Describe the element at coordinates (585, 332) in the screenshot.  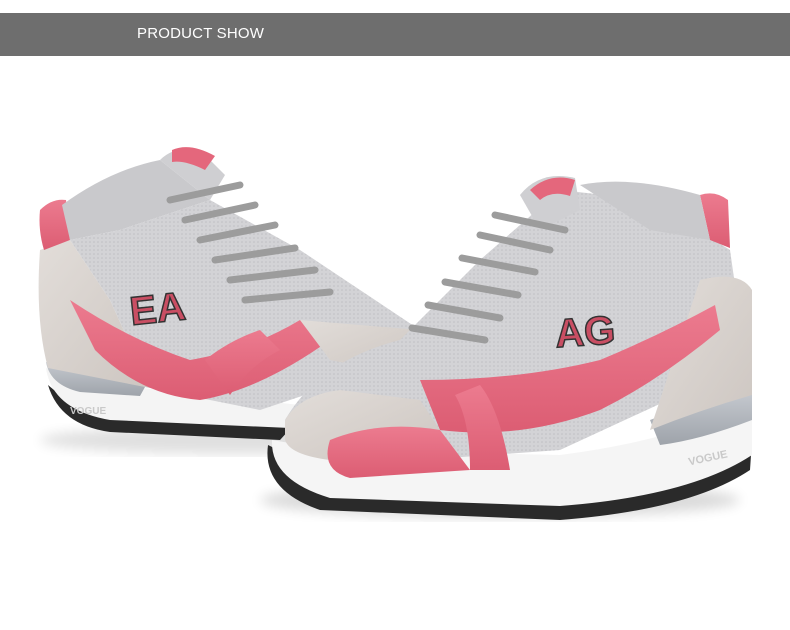
I see `right-shoe-logo: AG` at that location.